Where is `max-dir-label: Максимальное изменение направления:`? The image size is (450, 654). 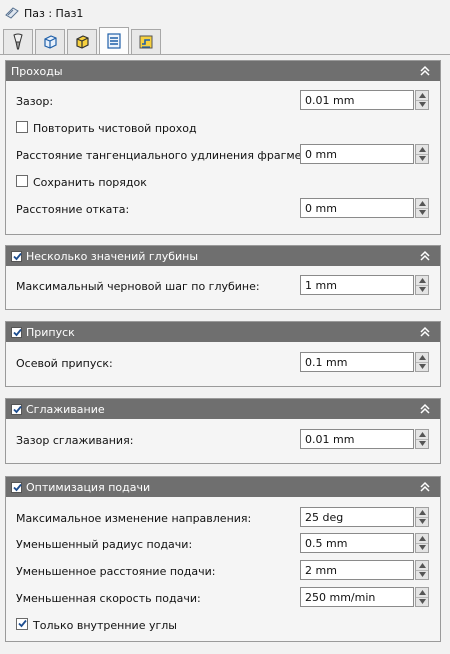
max-dir-label: Максимальное изменение направления: is located at coordinates (134, 518).